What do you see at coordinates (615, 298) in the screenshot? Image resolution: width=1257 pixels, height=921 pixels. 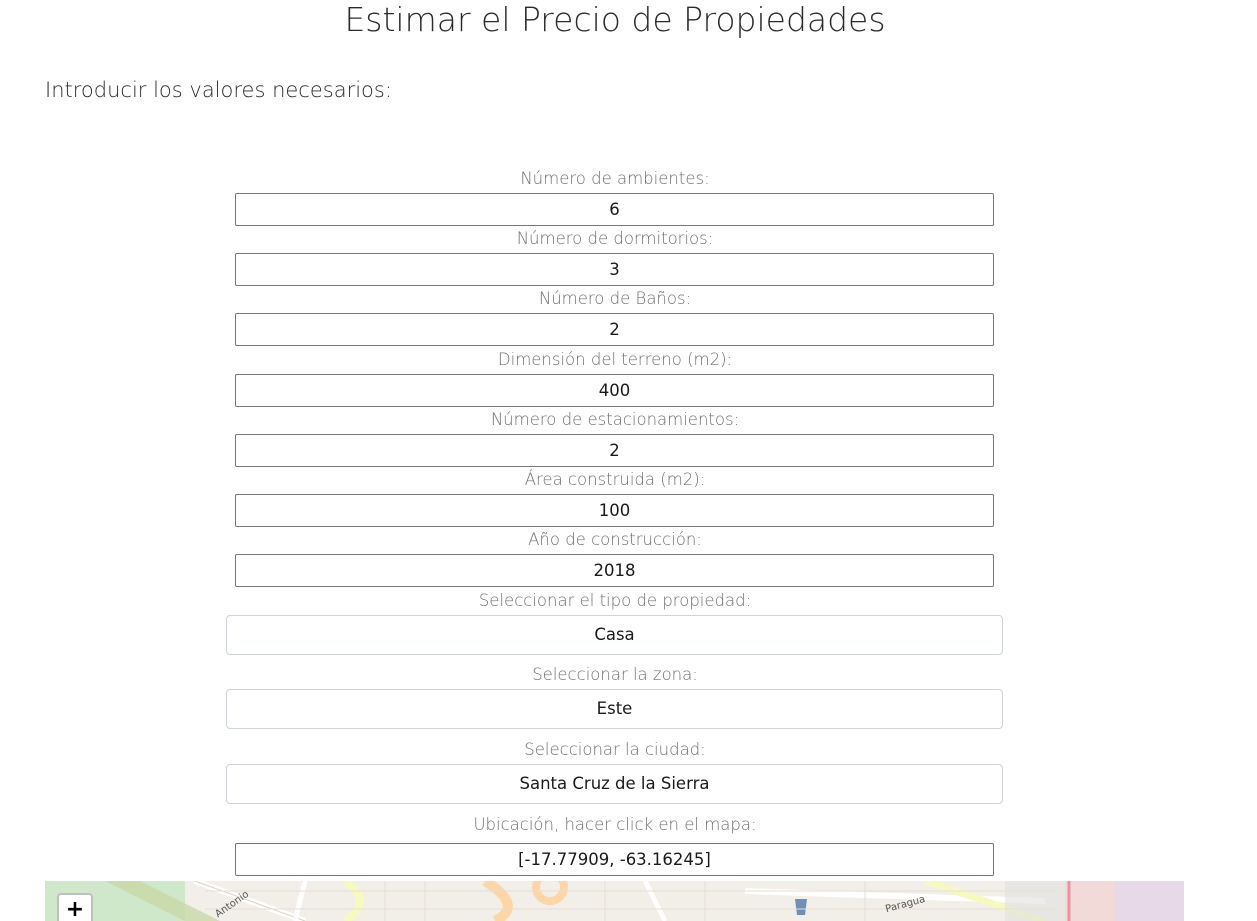 I see `label-banos: Número de Baños:` at bounding box center [615, 298].